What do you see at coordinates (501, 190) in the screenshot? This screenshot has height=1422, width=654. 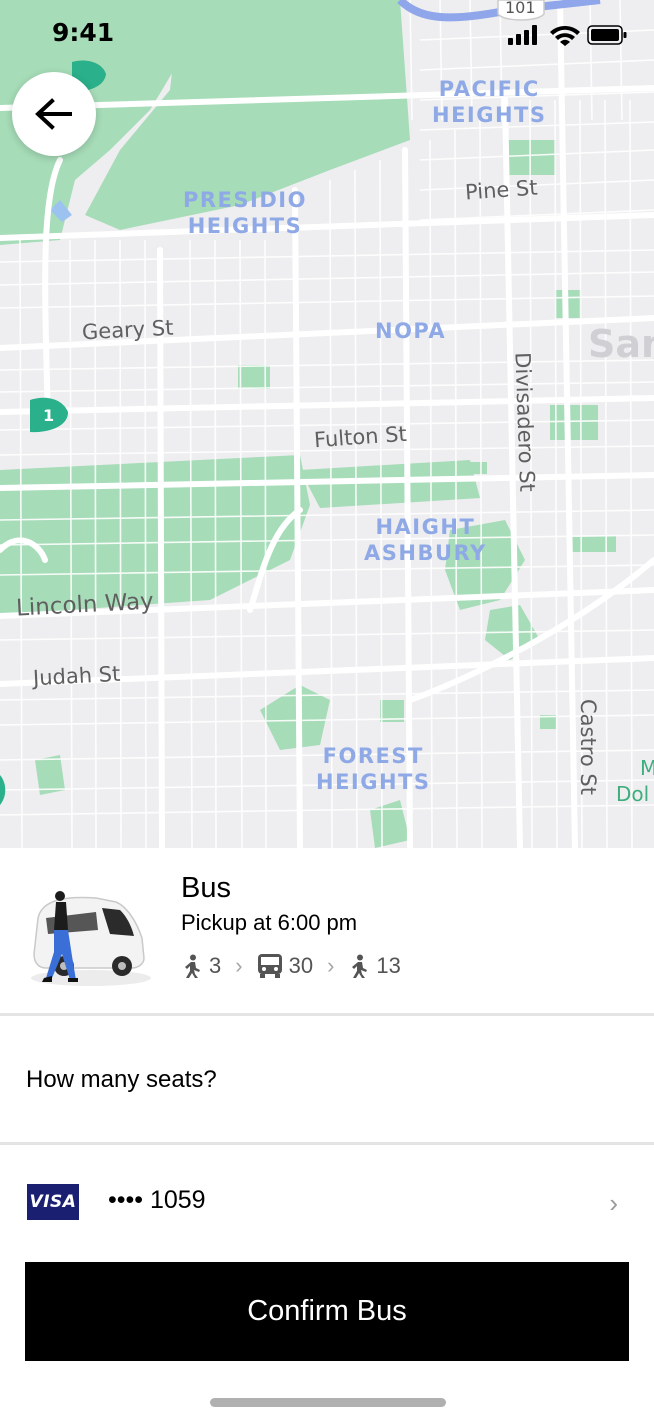 I see `pine-st-label: Pine St` at bounding box center [501, 190].